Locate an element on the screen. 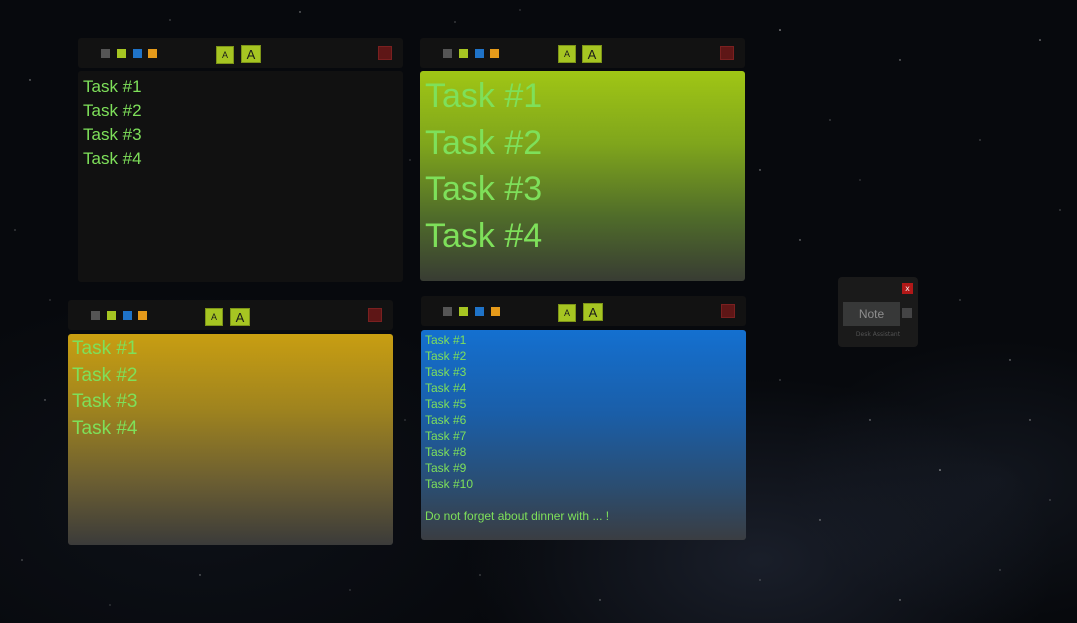  task-line: Task #9 is located at coordinates (446, 468).